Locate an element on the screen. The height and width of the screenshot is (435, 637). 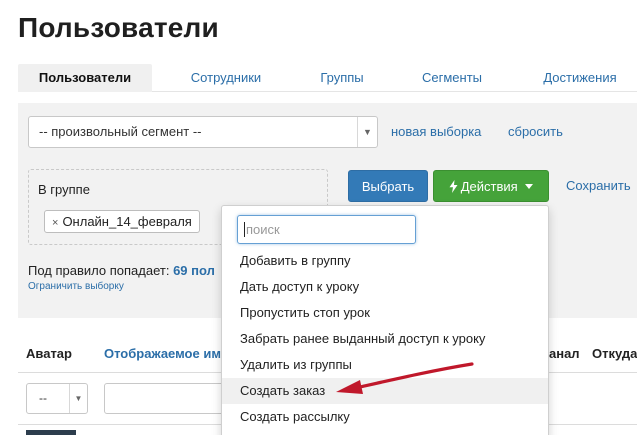
rule-match-text: Под правило попадает: 69 пол is located at coordinates (121, 270).